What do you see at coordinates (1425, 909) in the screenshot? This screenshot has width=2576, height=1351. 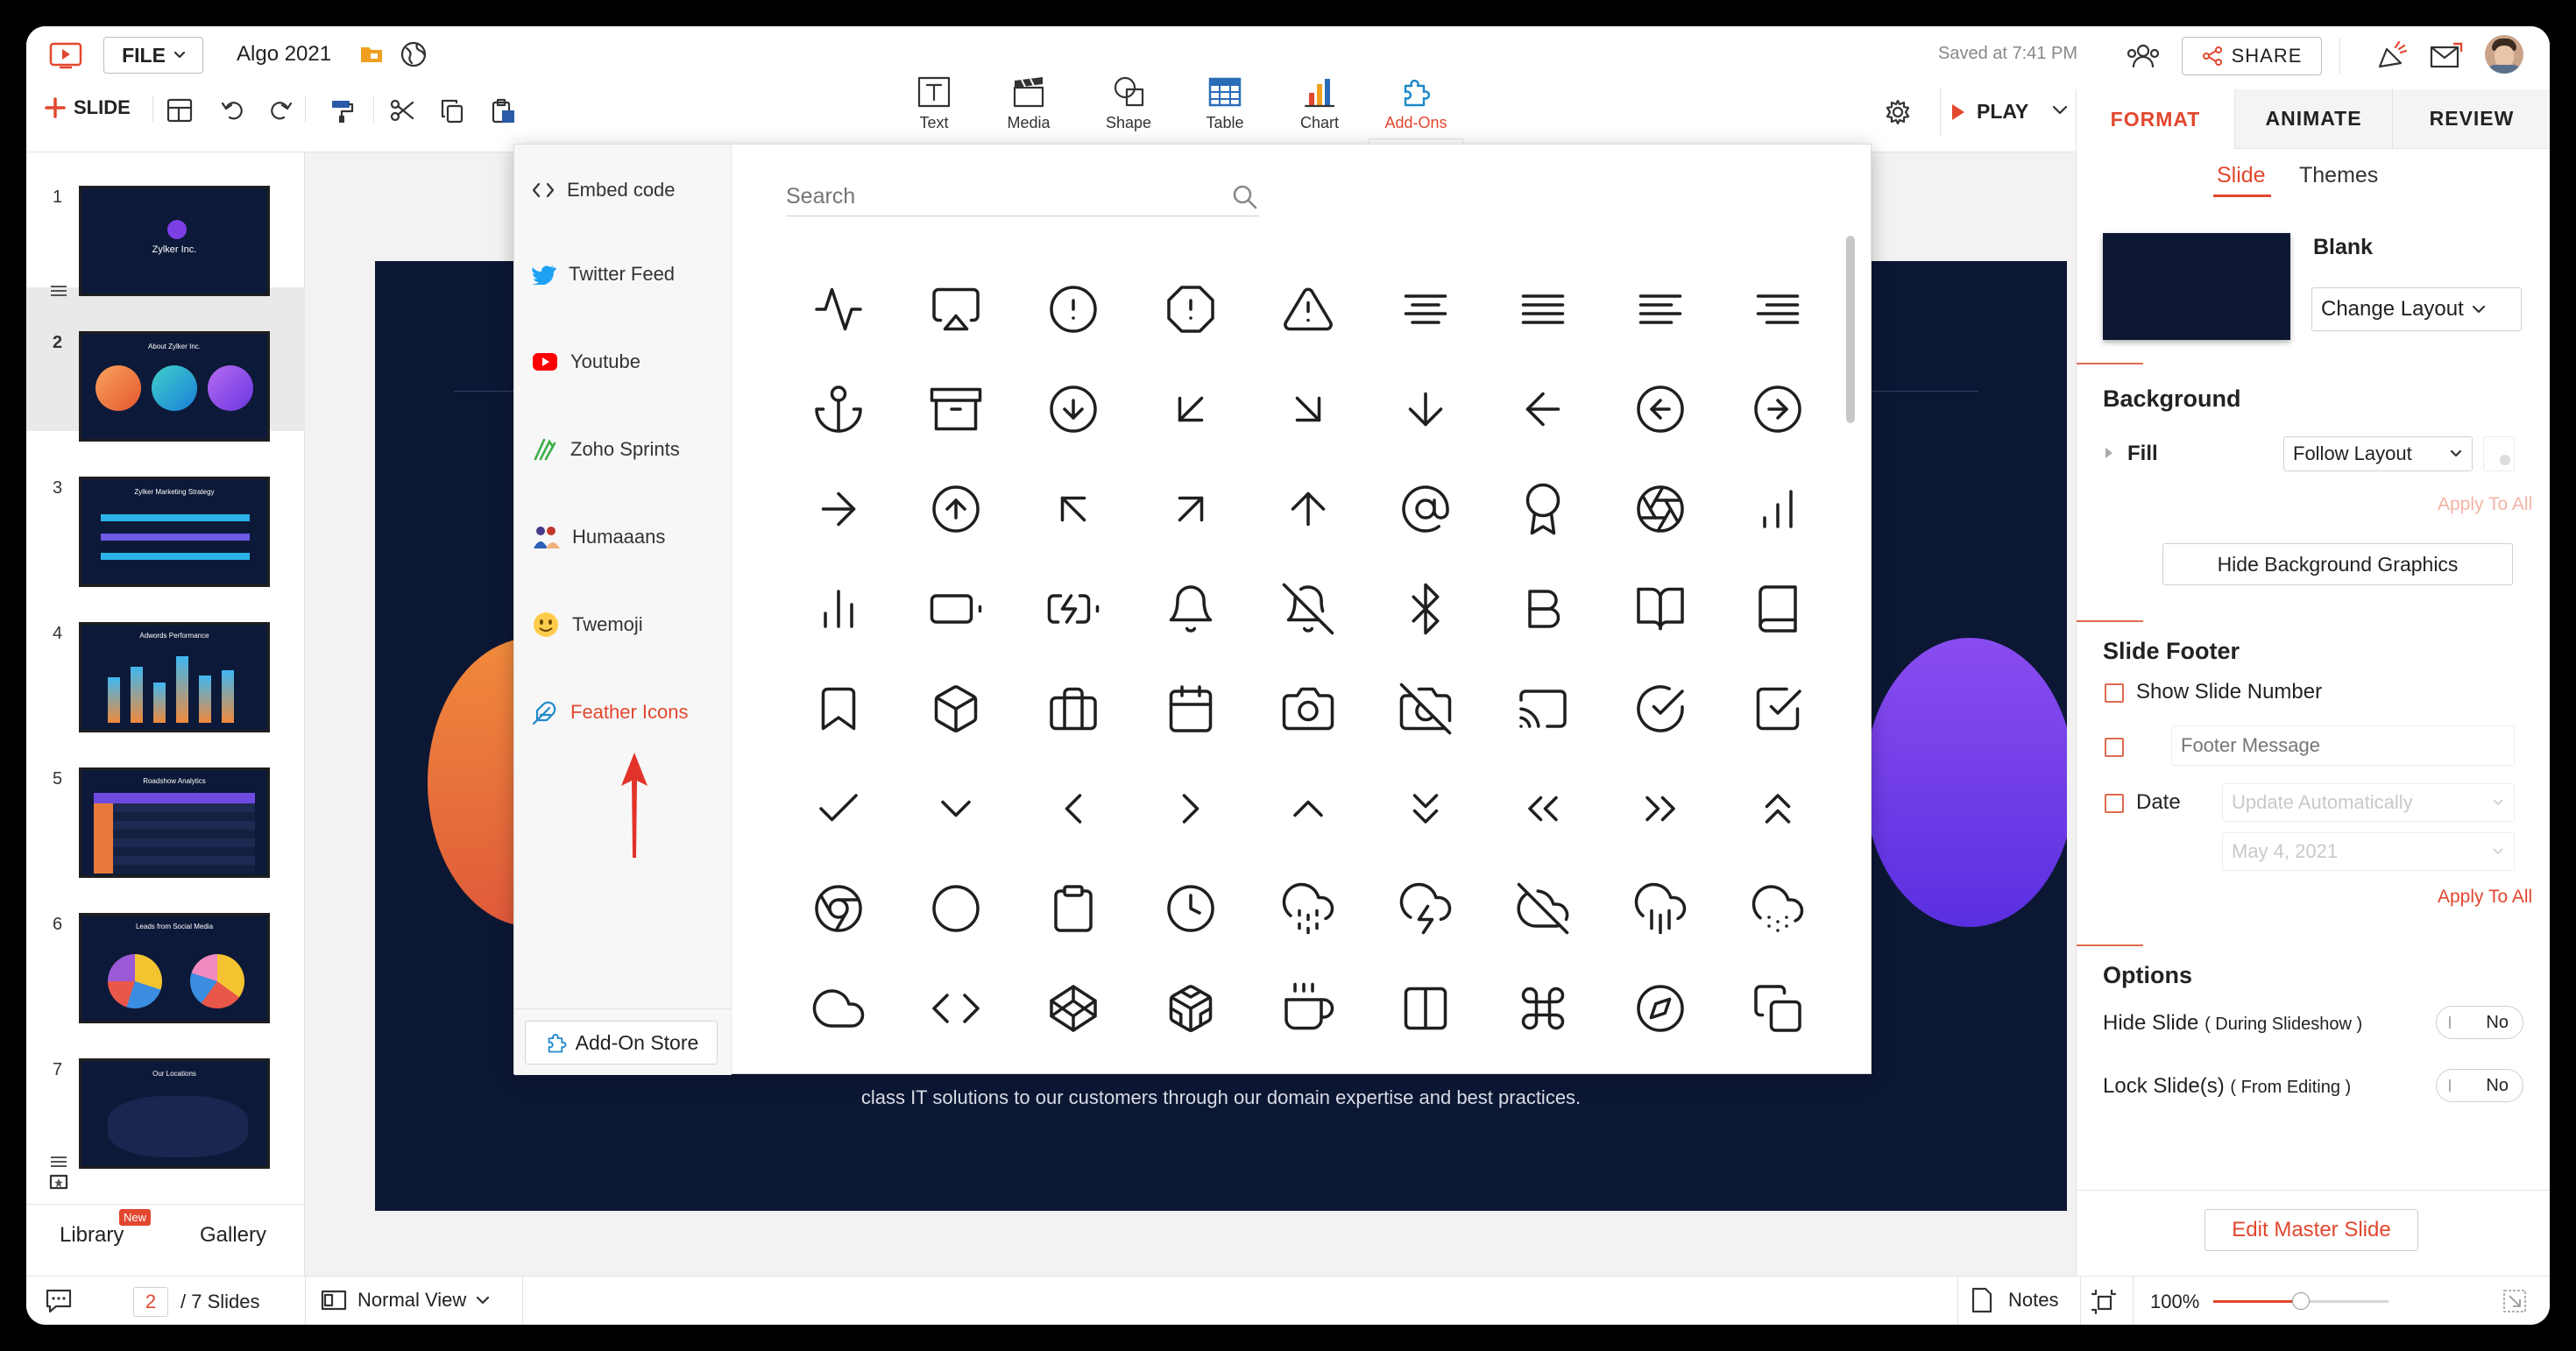 I see `cloud-lightning-icon` at bounding box center [1425, 909].